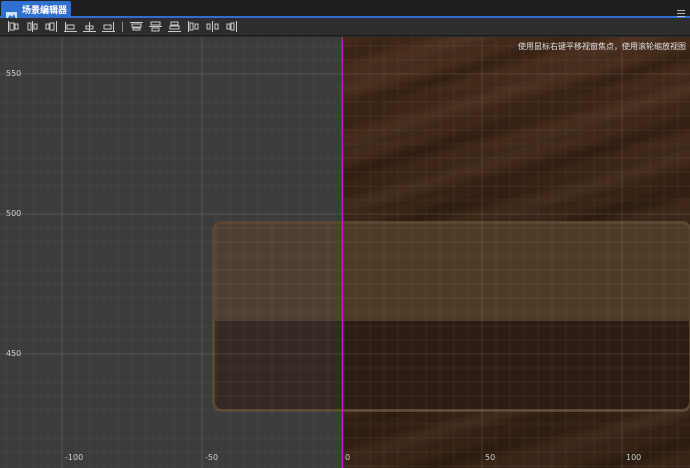 This screenshot has width=690, height=468. What do you see at coordinates (602, 46) in the screenshot?
I see `viewport-hint-text: 使用鼠标右键平移视窗焦点，使用滚轮缩放视图` at bounding box center [602, 46].